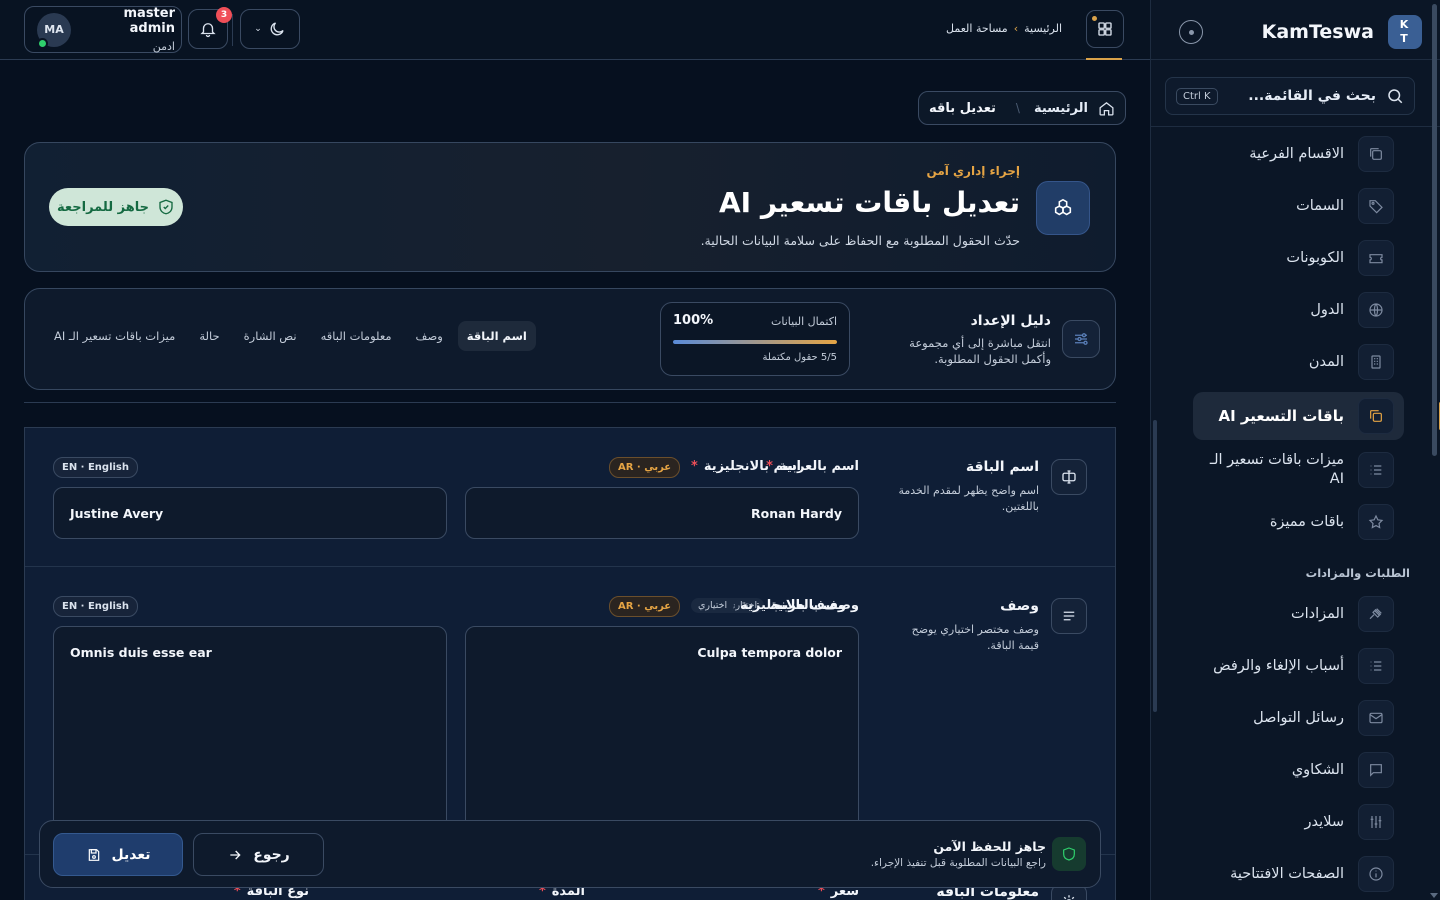 Image resolution: width=1440 pixels, height=900 pixels. I want to click on tab-badge-text: نص الشارة, so click(270, 336).